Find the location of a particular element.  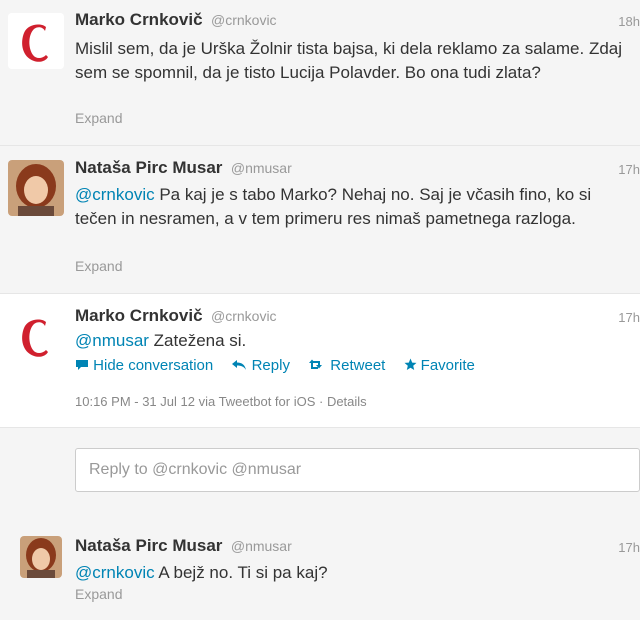

reply-arrow-icon is located at coordinates (239, 365).